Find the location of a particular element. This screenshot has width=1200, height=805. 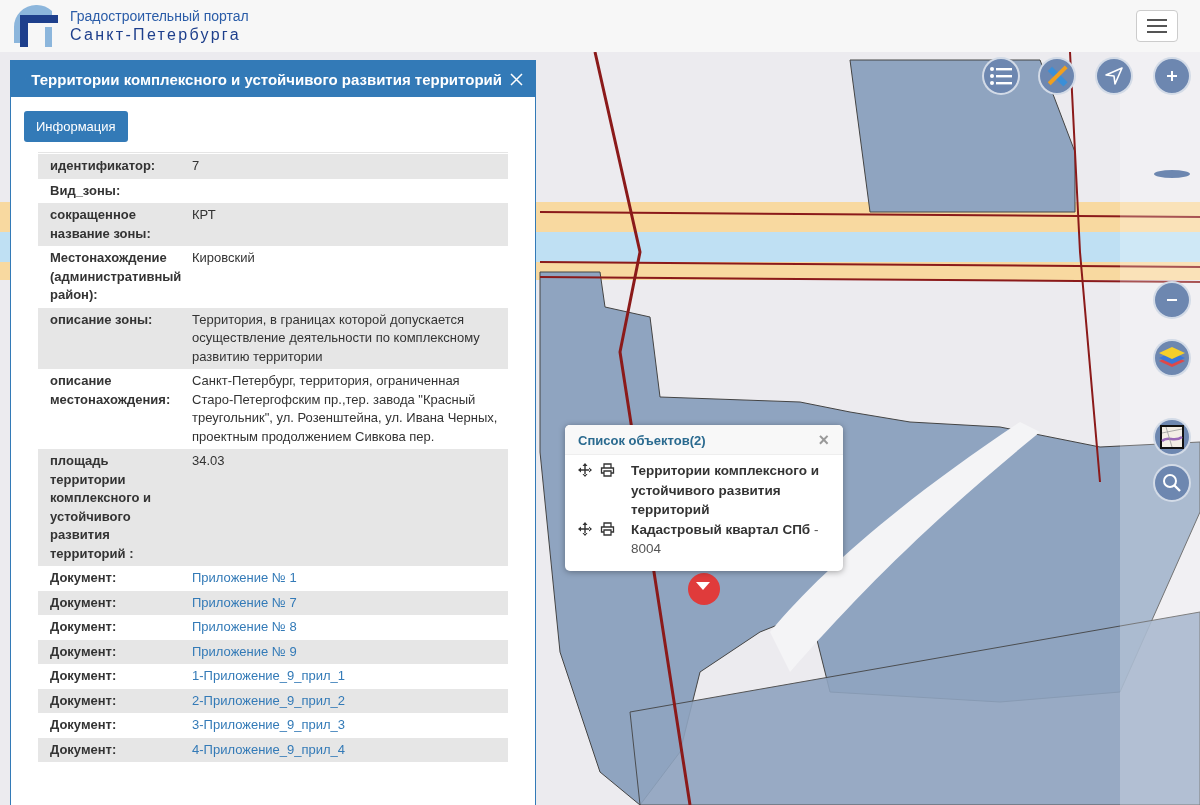

close-button is located at coordinates (516, 79).